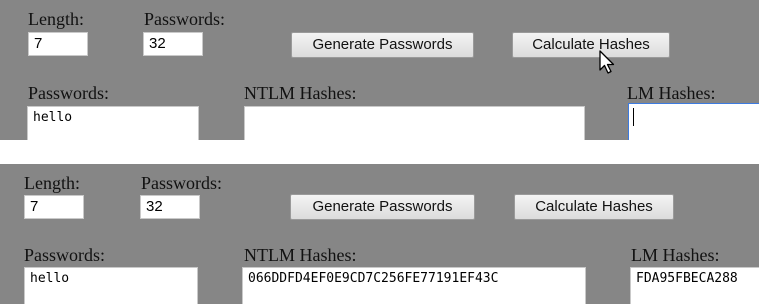 This screenshot has width=759, height=304. I want to click on lm-hashes-textarea, so click(693, 121).